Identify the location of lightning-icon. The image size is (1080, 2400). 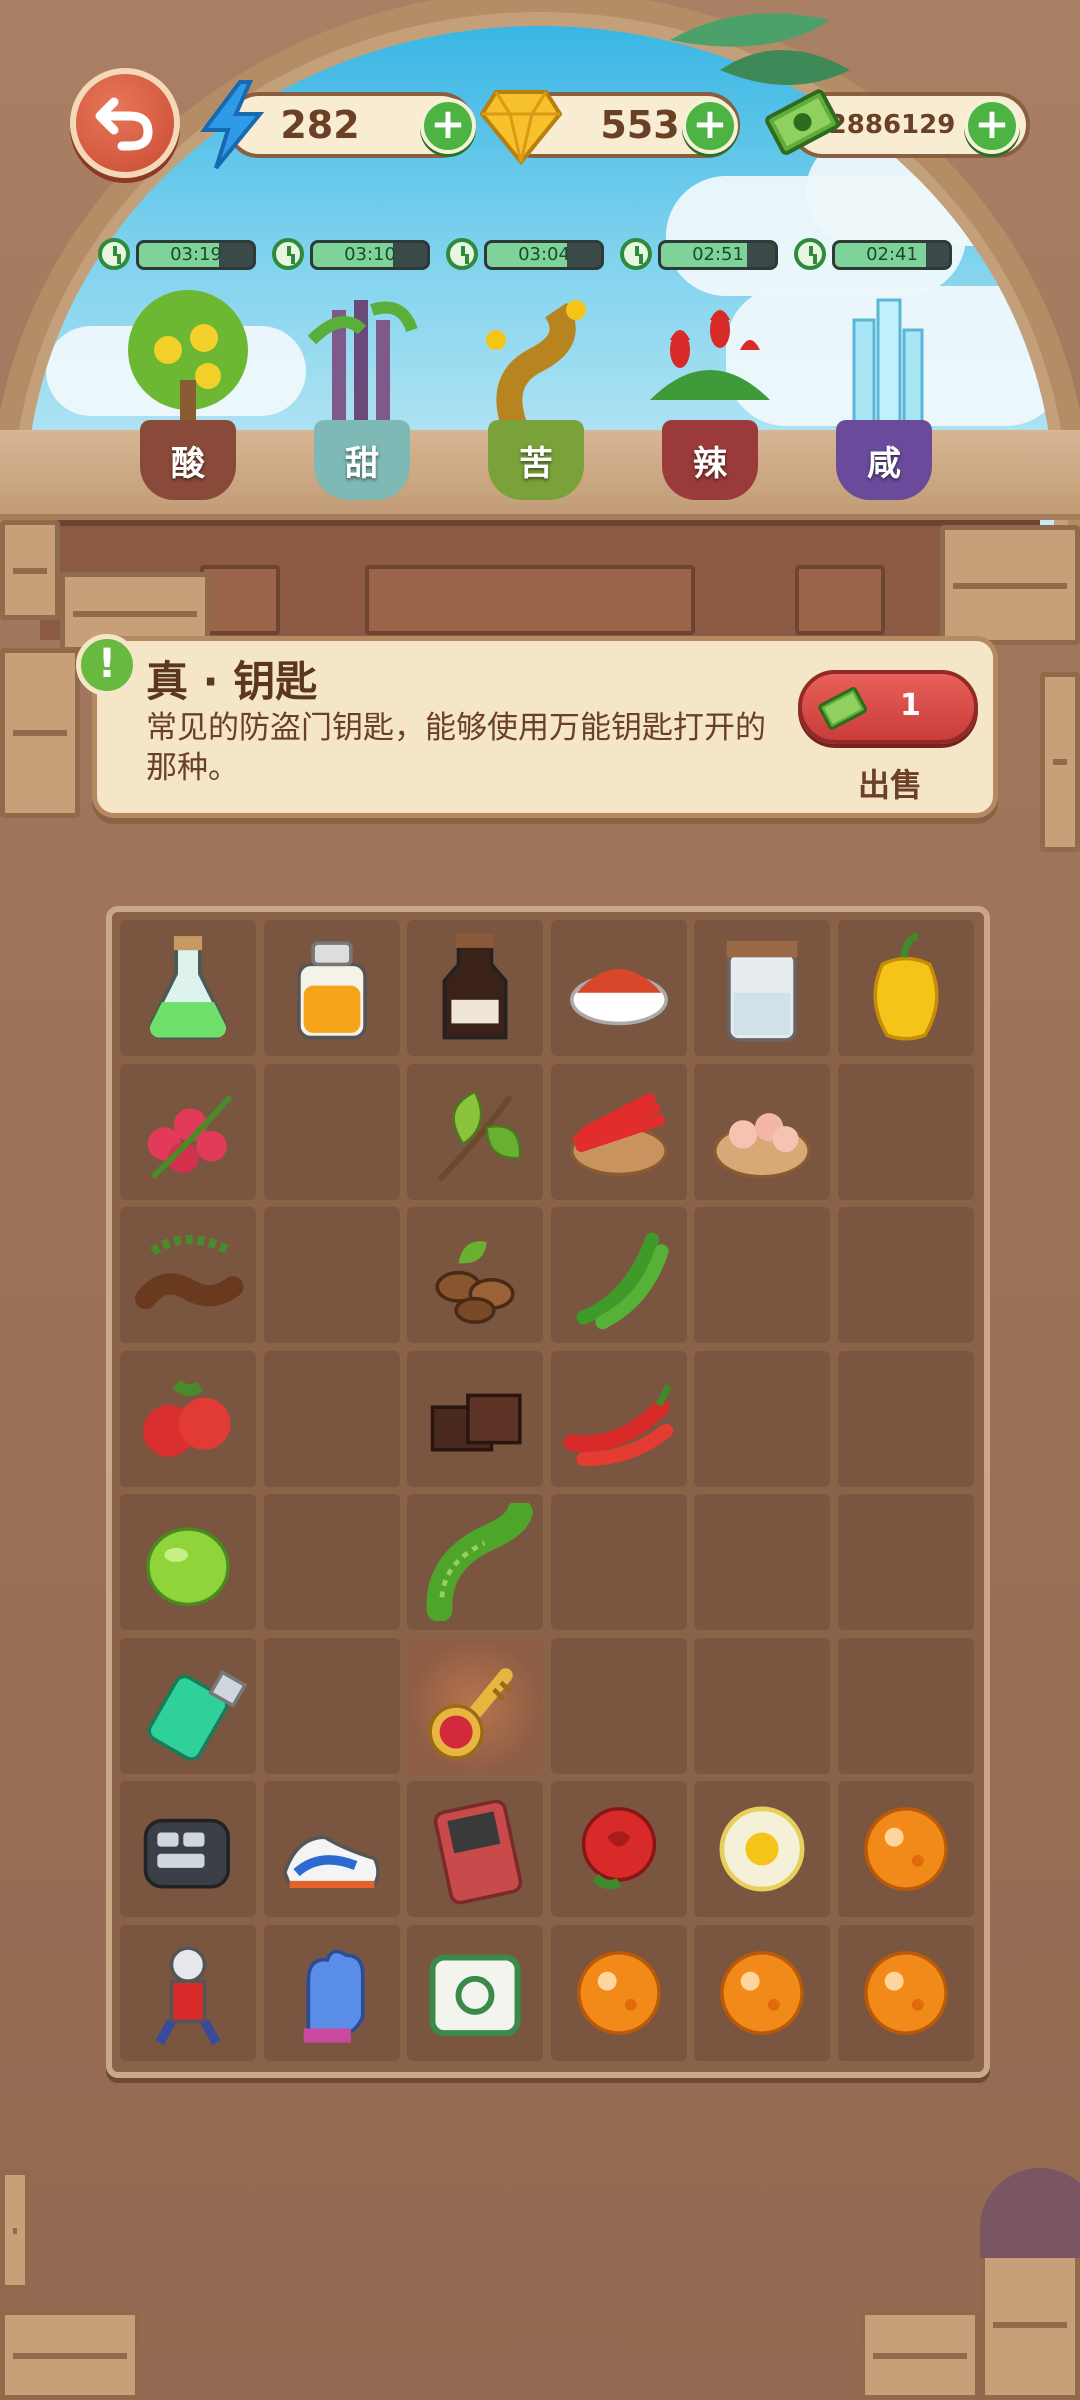
(231, 125).